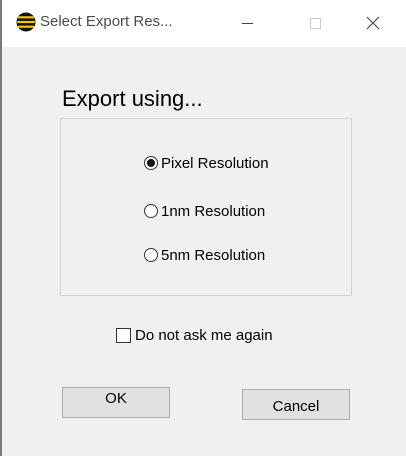 The width and height of the screenshot is (406, 456). I want to click on dont-ask-again-checkbox: Do not ask me again, so click(194, 335).